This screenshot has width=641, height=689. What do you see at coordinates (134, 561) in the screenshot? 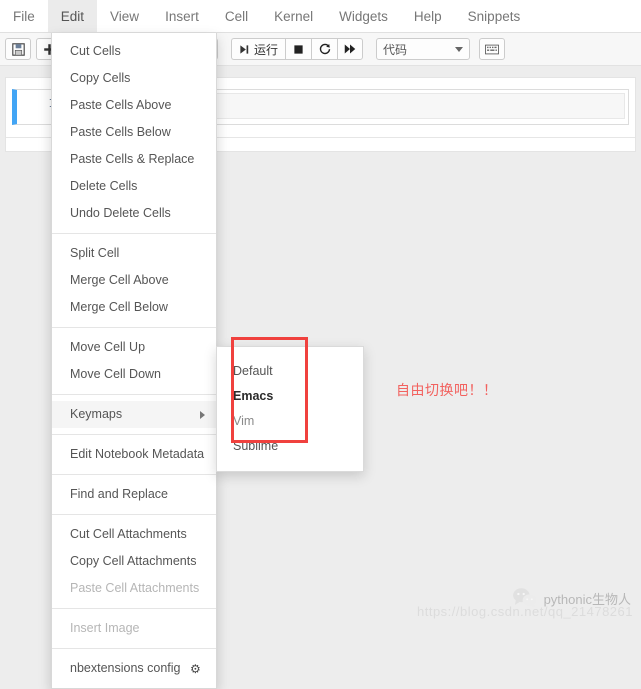
I see `menu-option-copy-cell-attachments: Copy Cell Attachments` at bounding box center [134, 561].